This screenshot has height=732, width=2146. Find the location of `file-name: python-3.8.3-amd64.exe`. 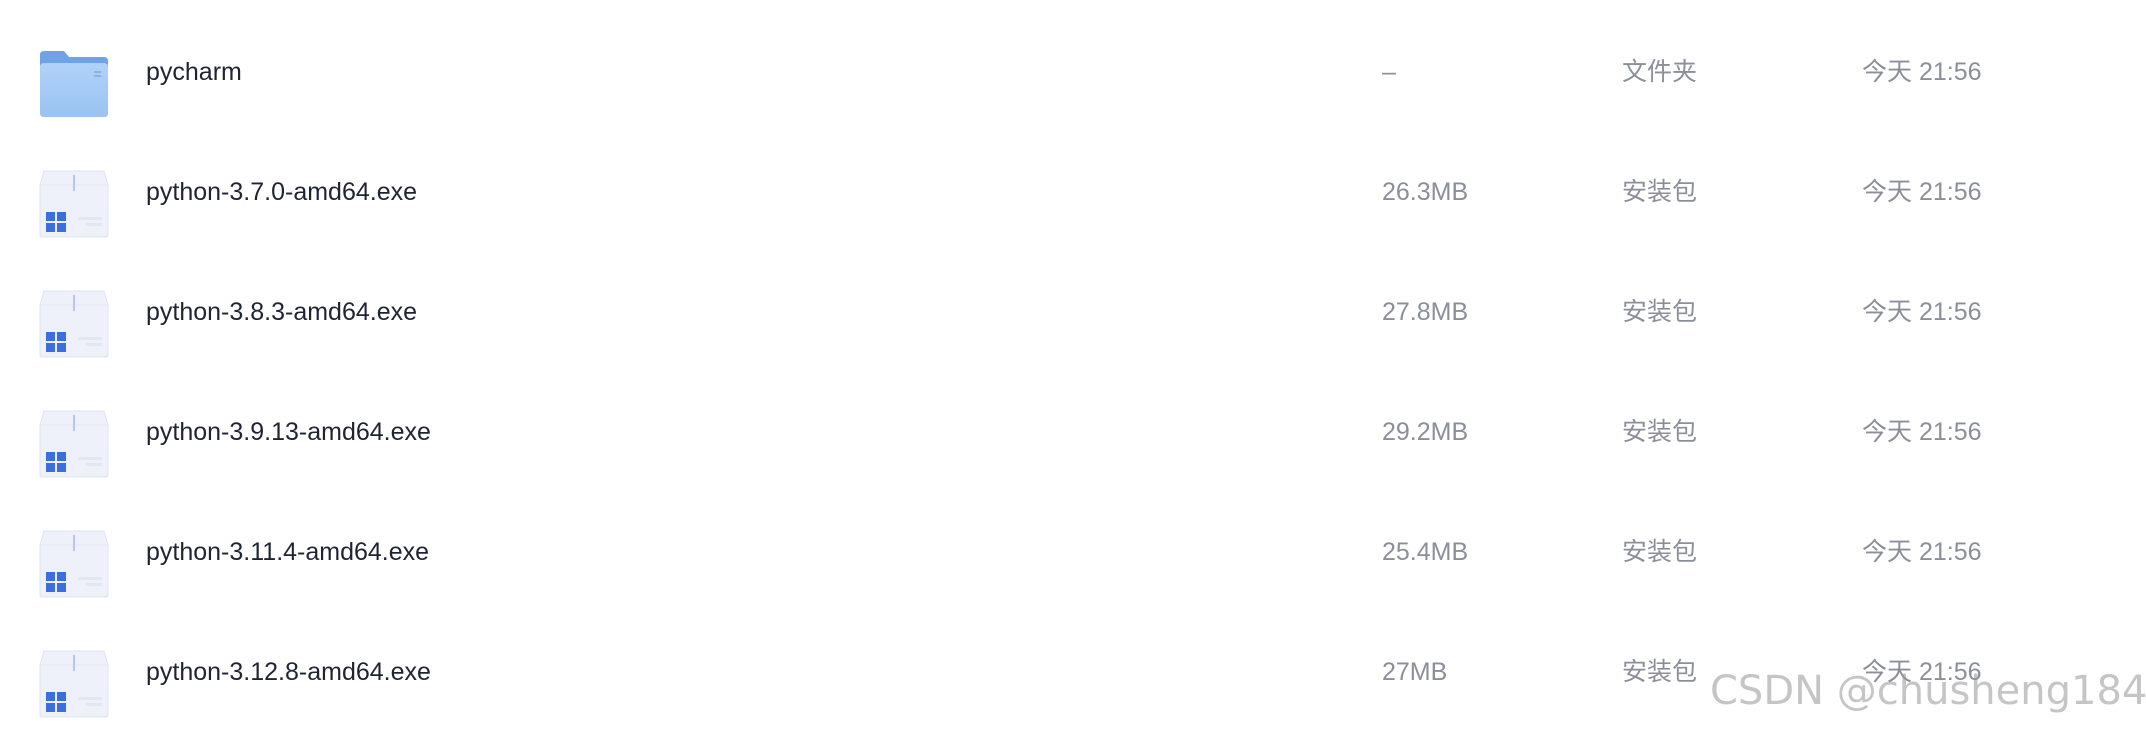

file-name: python-3.8.3-amd64.exe is located at coordinates (282, 312).